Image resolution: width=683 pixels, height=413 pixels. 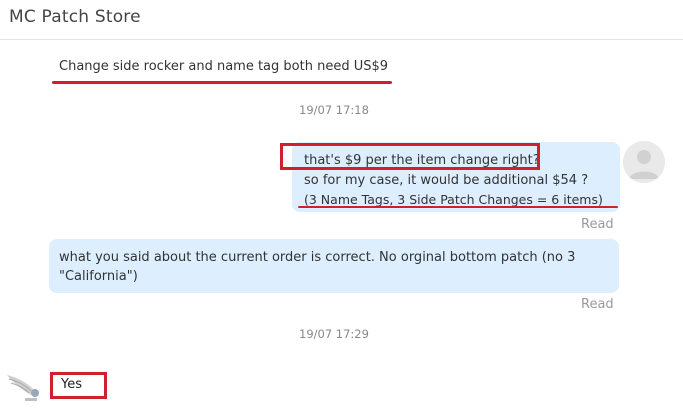 I want to click on store-reply-yes: Yes, so click(x=78, y=385).